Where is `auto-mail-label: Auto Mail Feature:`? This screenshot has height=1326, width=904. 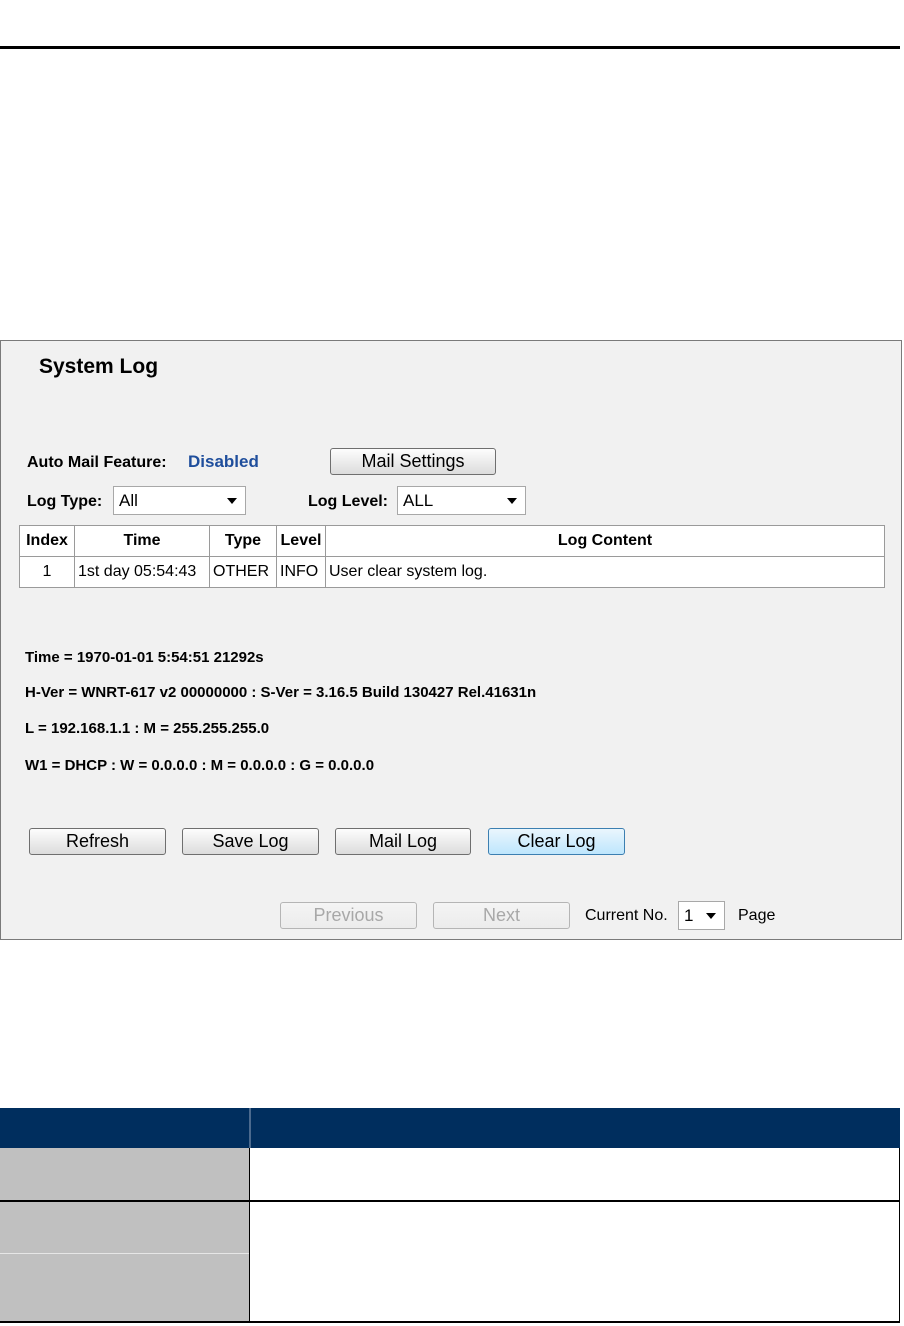 auto-mail-label: Auto Mail Feature: is located at coordinates (97, 462).